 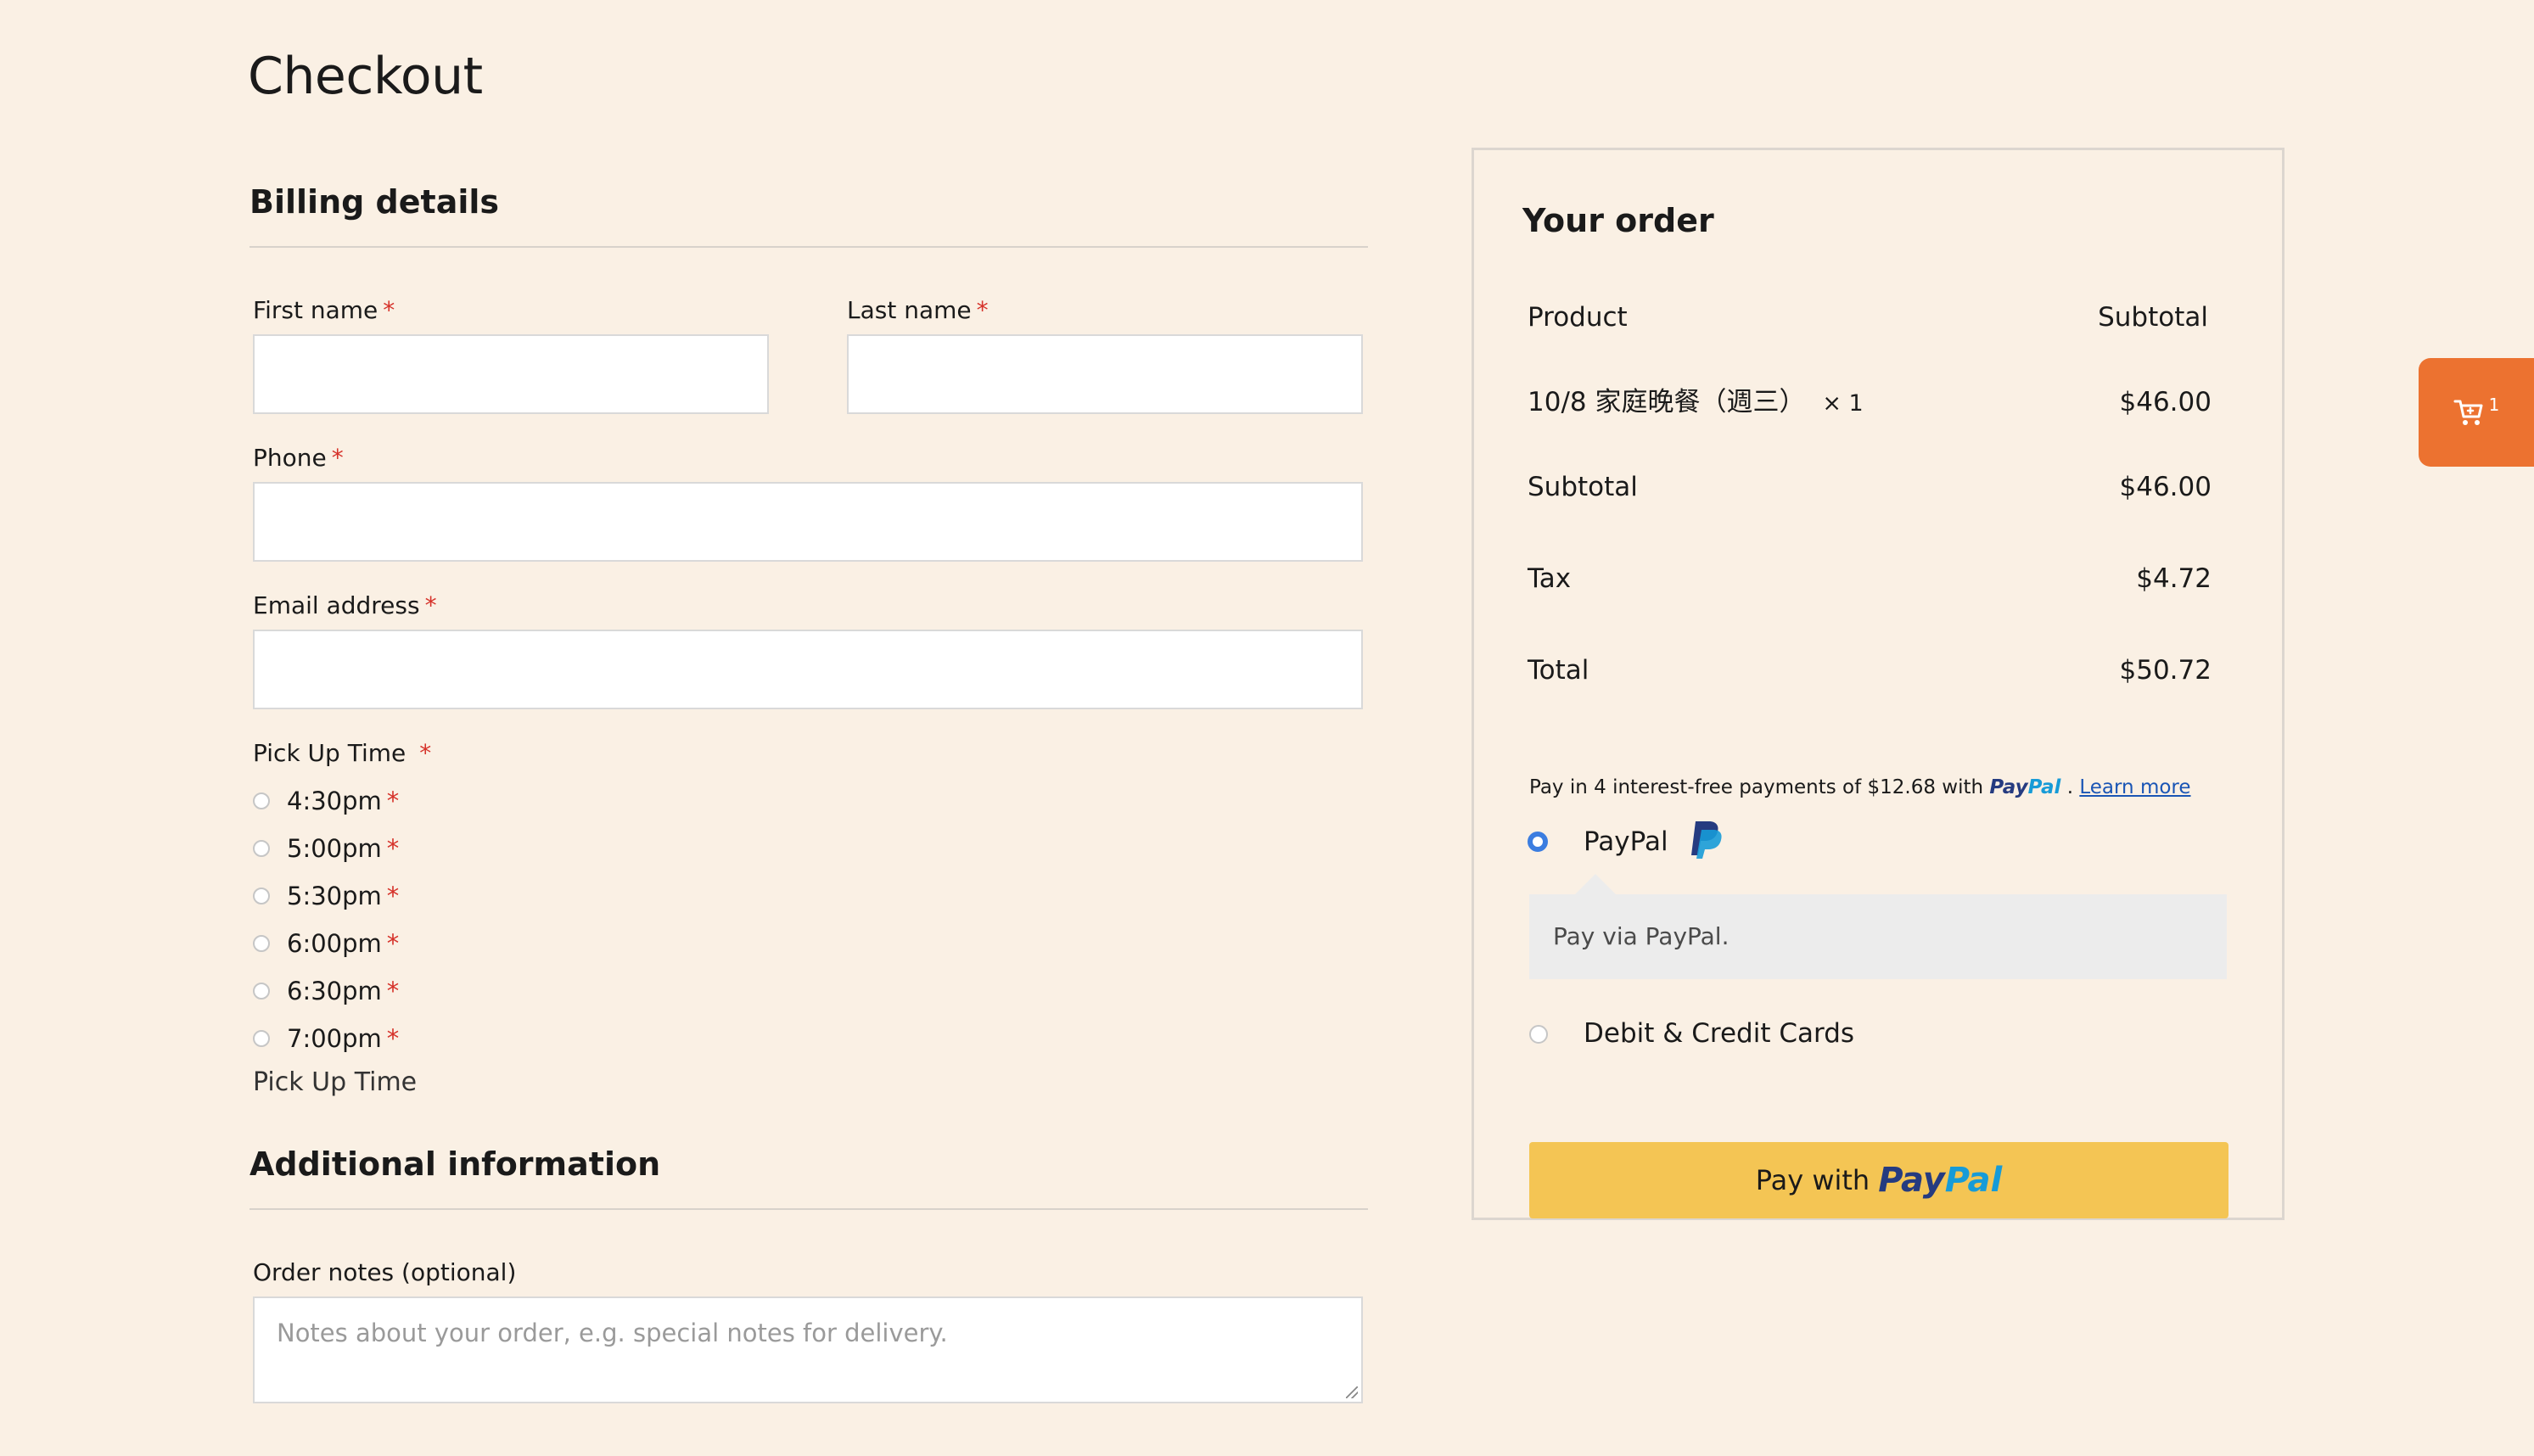 I want to click on floating-cart-button: 1, so click(x=2476, y=412).